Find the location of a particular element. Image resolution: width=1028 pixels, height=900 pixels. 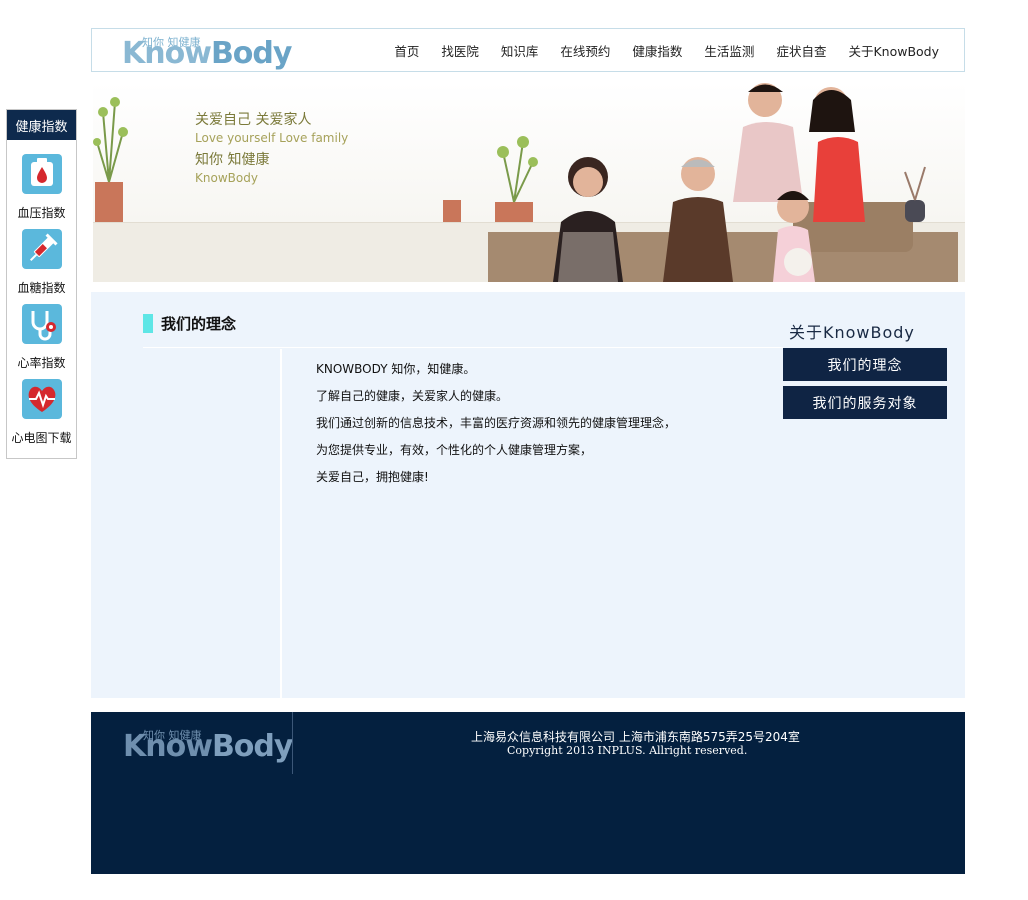

side-item-label: 心电图下载 is located at coordinates (41, 438).